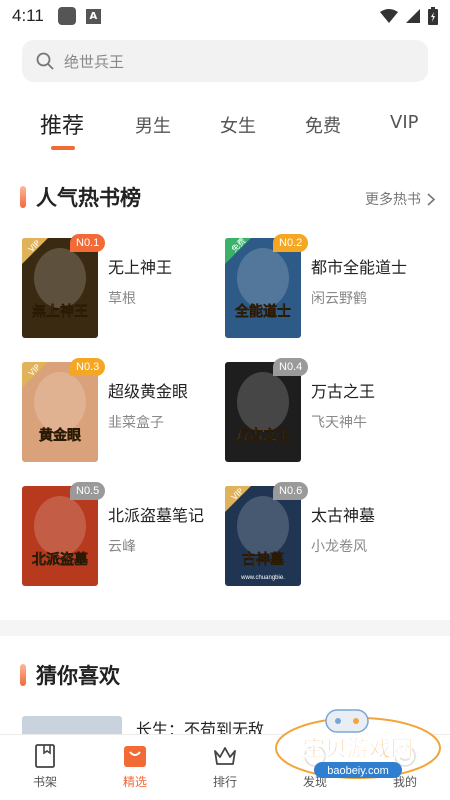 Image resolution: width=450 pixels, height=800 pixels. I want to click on hot-book-item: 免费 全能道士 N0.2 都市全能道士闲云野鹤, so click(330, 287).